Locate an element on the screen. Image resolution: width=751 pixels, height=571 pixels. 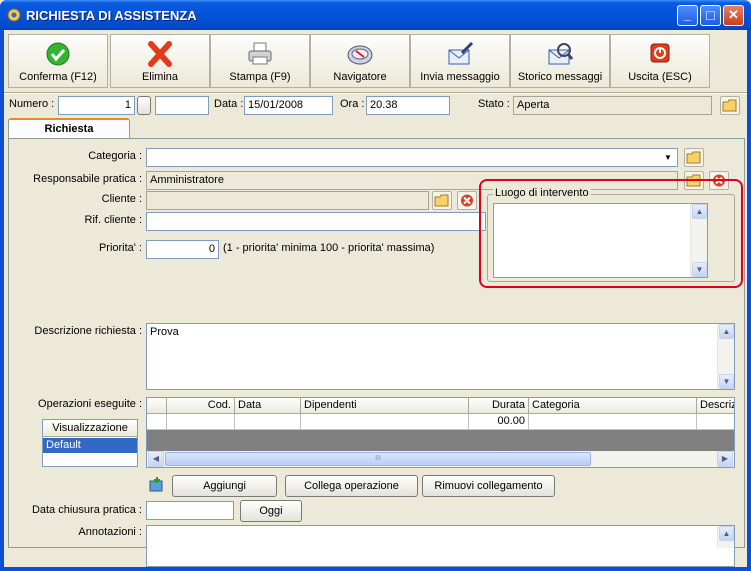
cliente-clear-button is located at coordinates (467, 200).